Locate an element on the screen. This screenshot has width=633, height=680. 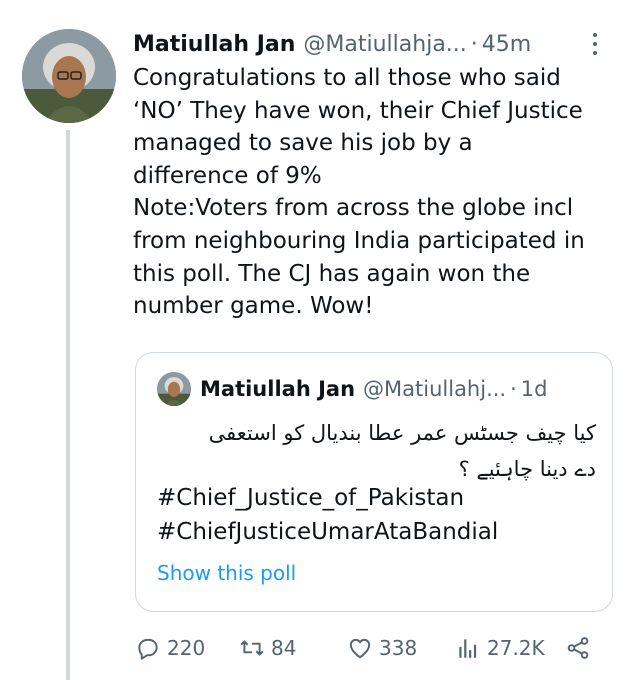
avatar-image is located at coordinates (69, 76).